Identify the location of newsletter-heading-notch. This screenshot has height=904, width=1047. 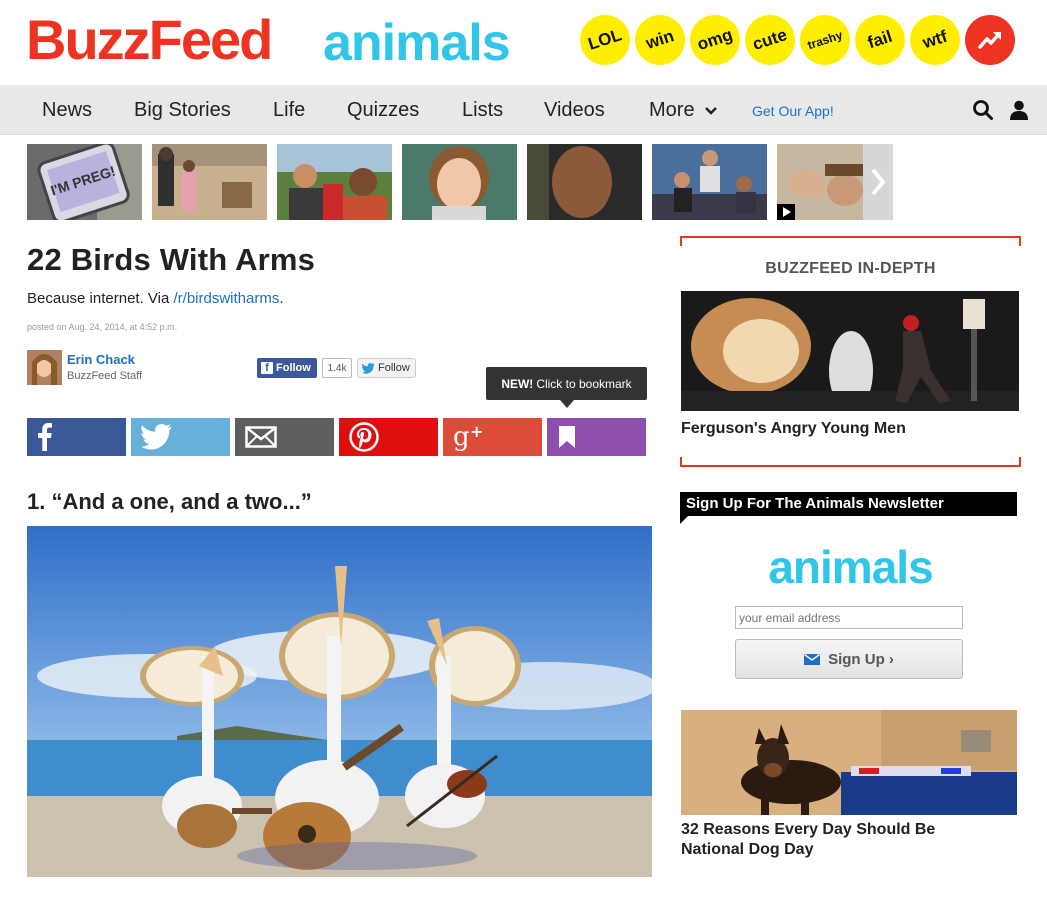
(684, 520).